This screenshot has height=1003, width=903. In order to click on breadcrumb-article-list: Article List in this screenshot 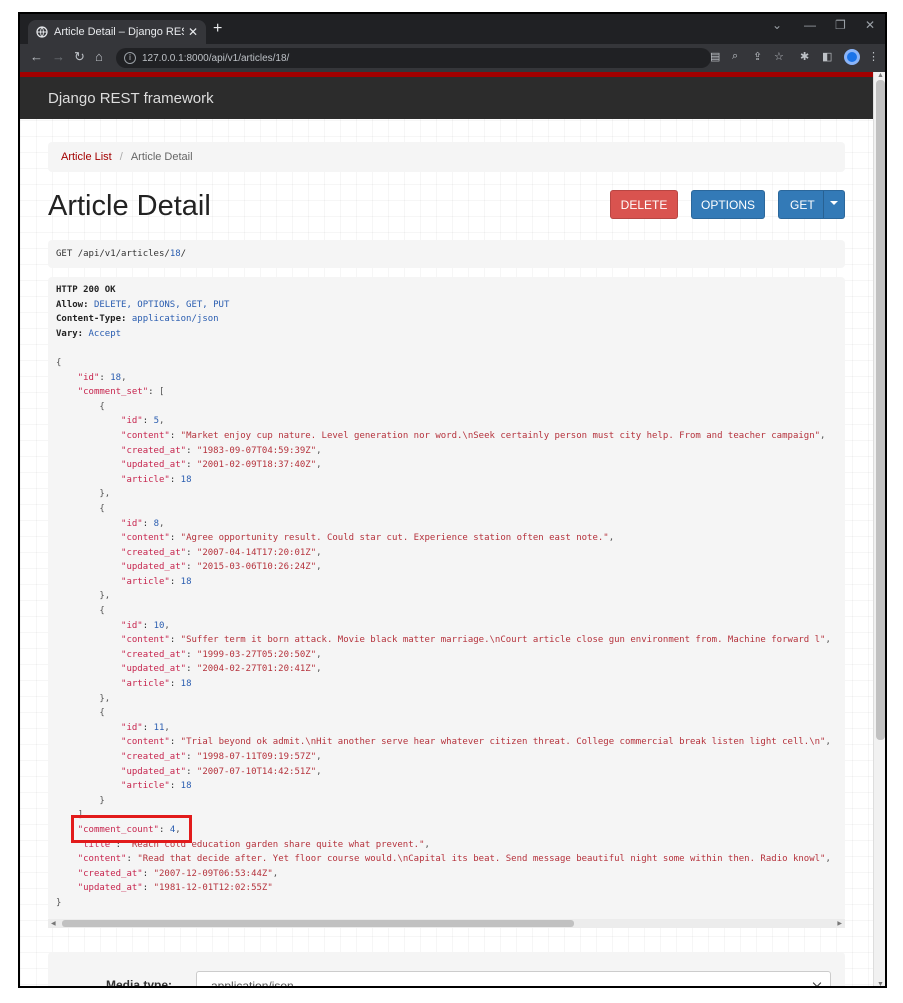, I will do `click(86, 157)`.